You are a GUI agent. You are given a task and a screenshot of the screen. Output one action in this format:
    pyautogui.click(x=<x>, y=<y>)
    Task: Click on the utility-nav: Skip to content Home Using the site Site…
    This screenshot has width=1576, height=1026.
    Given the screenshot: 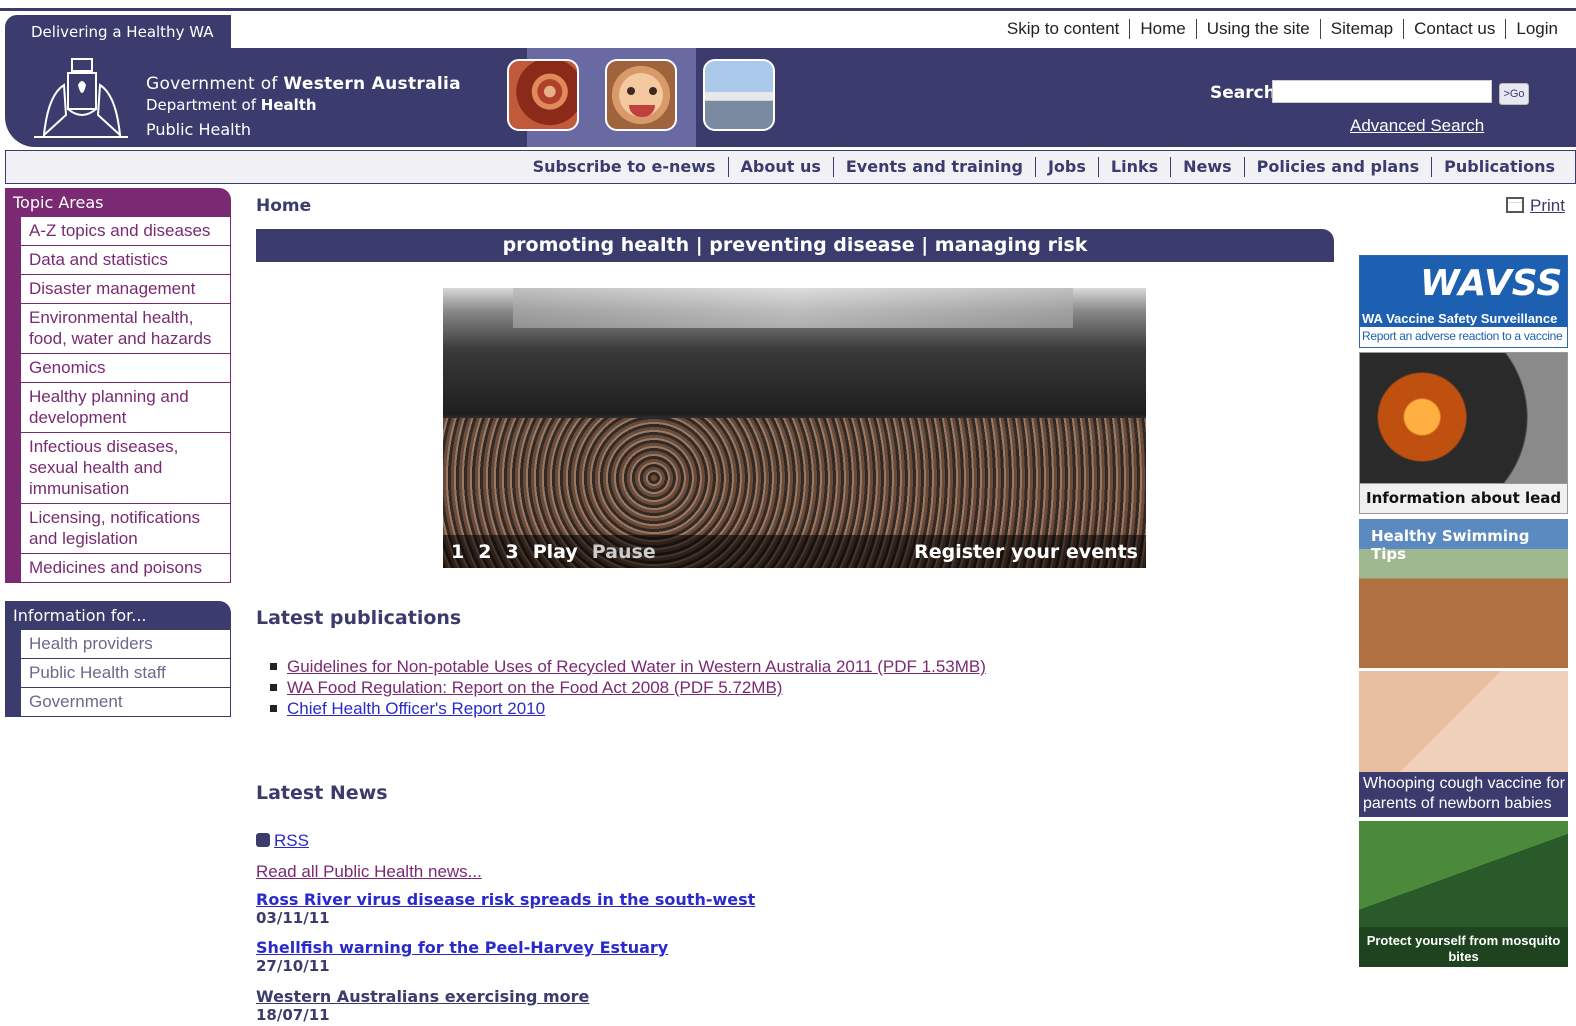 What is the action you would take?
    pyautogui.click(x=1282, y=29)
    